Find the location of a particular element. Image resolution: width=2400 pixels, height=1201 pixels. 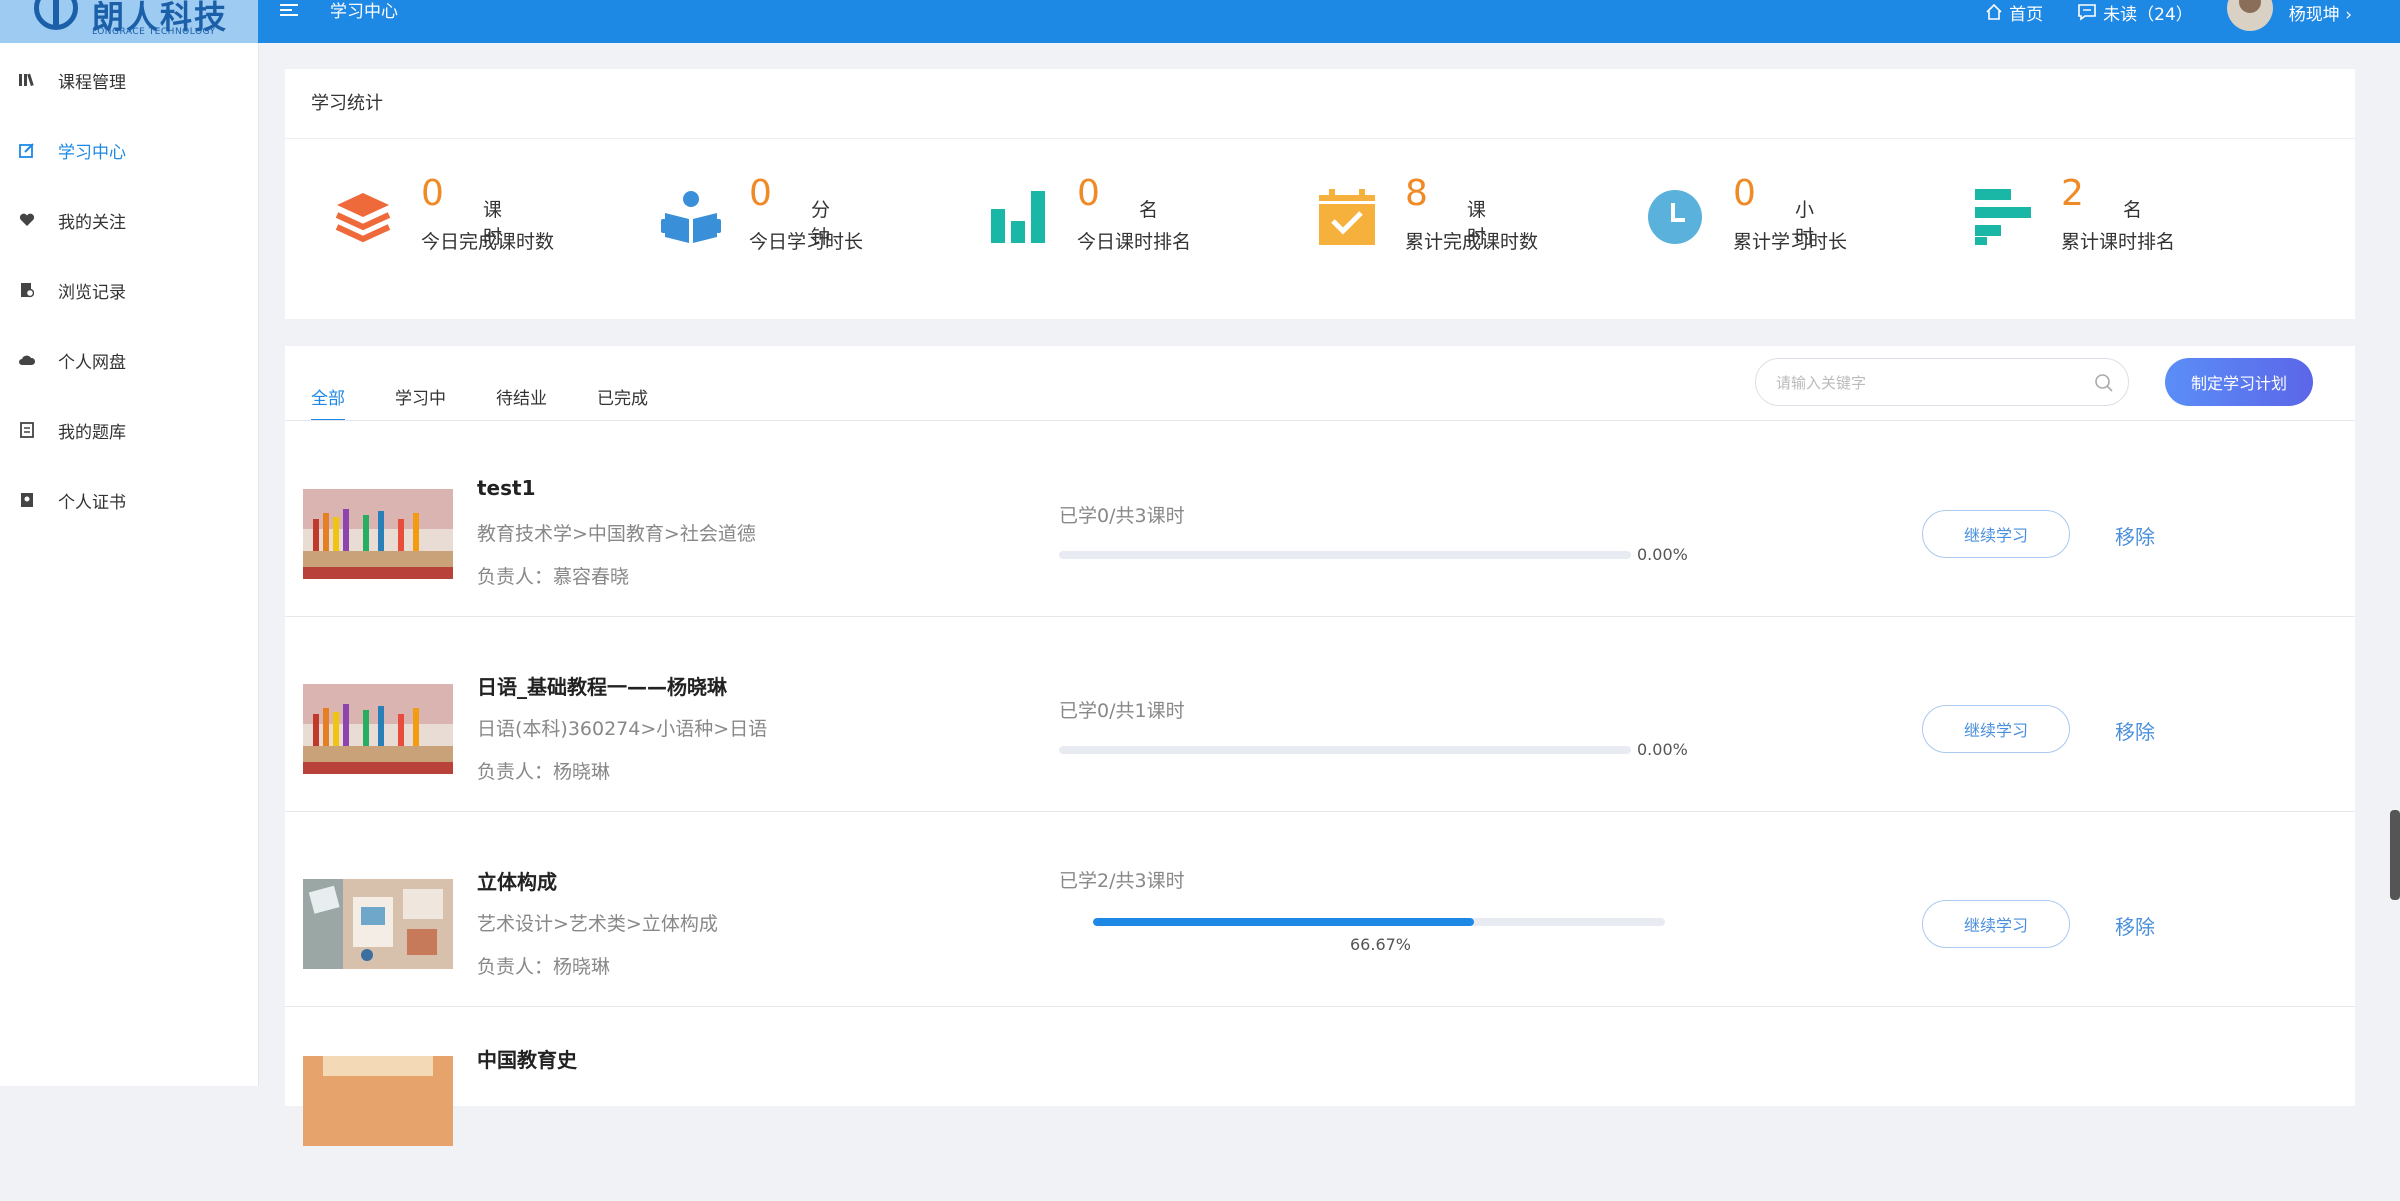

question-bank-icon is located at coordinates (27, 430).